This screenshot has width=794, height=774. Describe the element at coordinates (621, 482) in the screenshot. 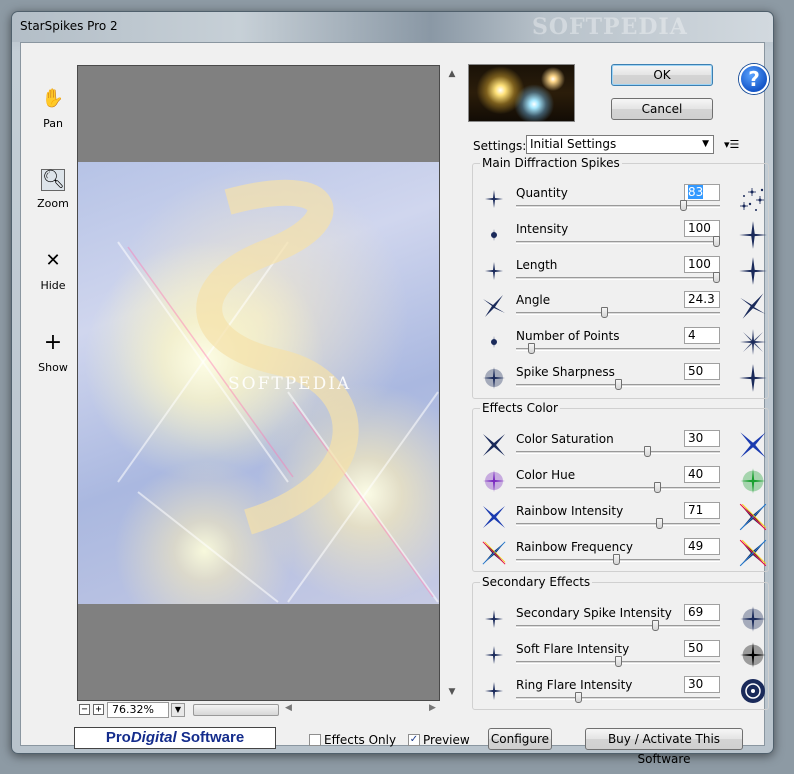

I see `slider-row-color-hue: Color Hue 40` at that location.